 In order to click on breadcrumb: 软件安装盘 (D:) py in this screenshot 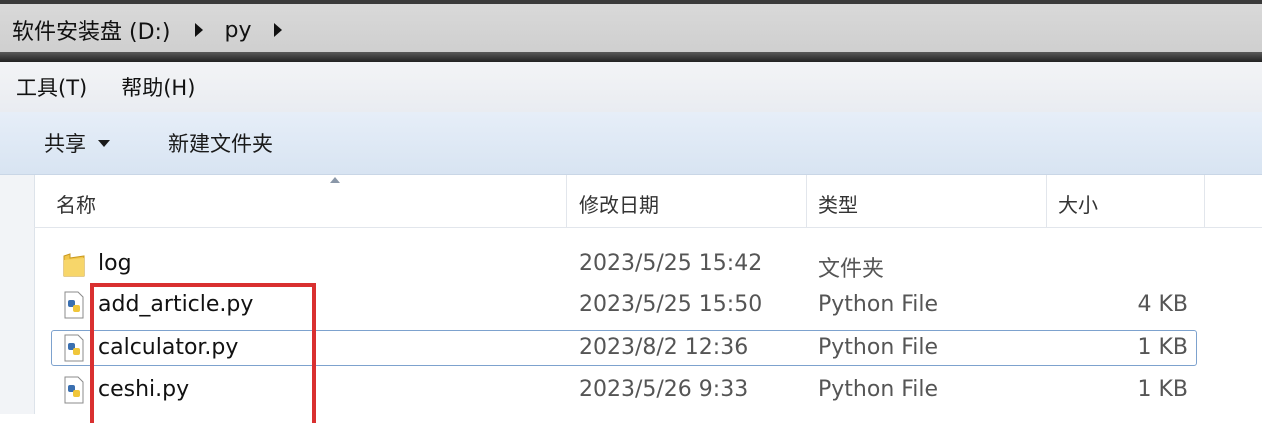, I will do `click(147, 30)`.